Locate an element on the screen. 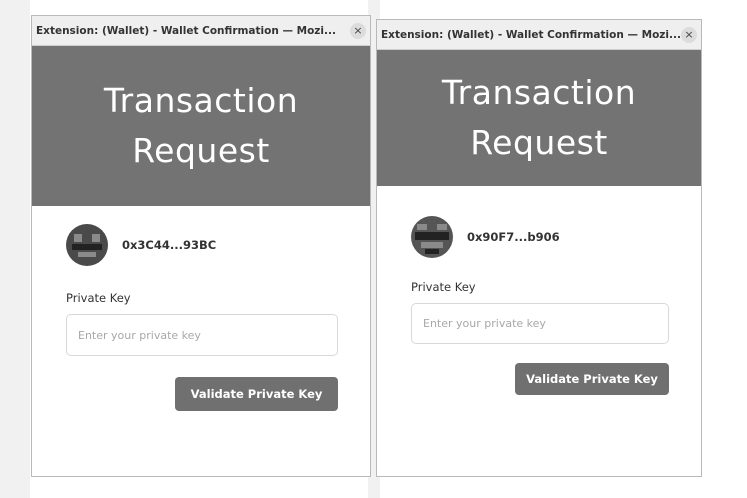  account-address: 0x90F7...b906 is located at coordinates (513, 237).